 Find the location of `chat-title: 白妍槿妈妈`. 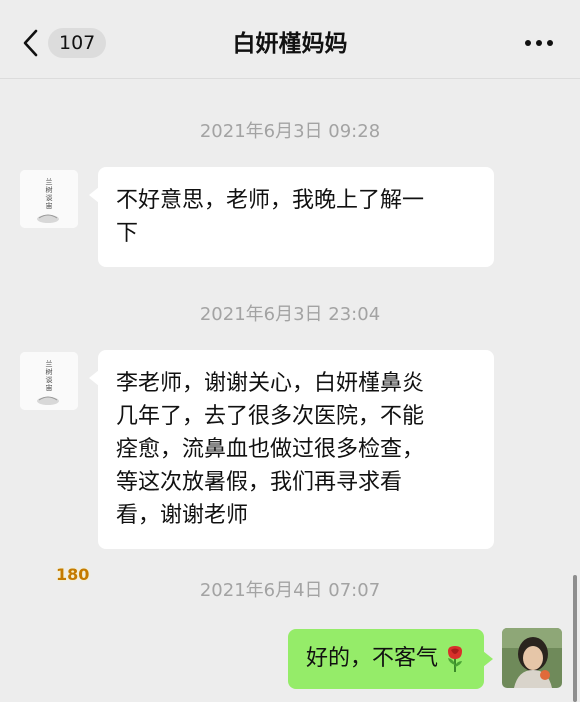

chat-title: 白妍槿妈妈 is located at coordinates (290, 44).